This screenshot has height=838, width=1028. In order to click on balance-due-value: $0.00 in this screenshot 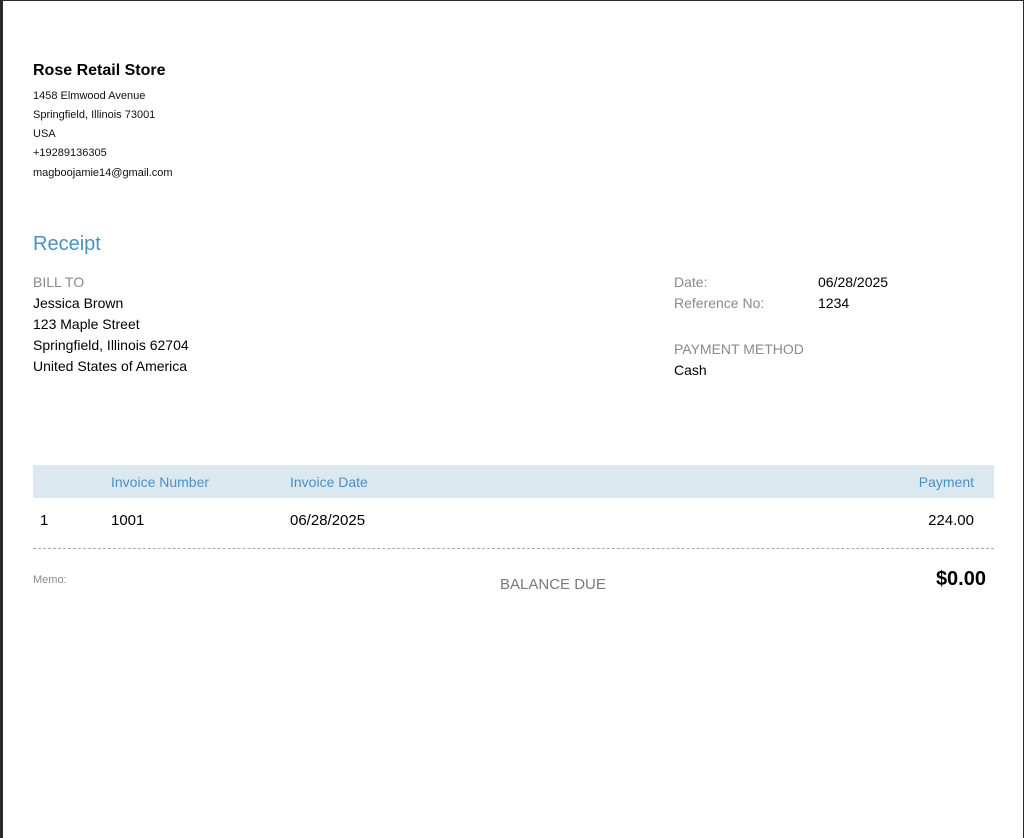, I will do `click(960, 579)`.